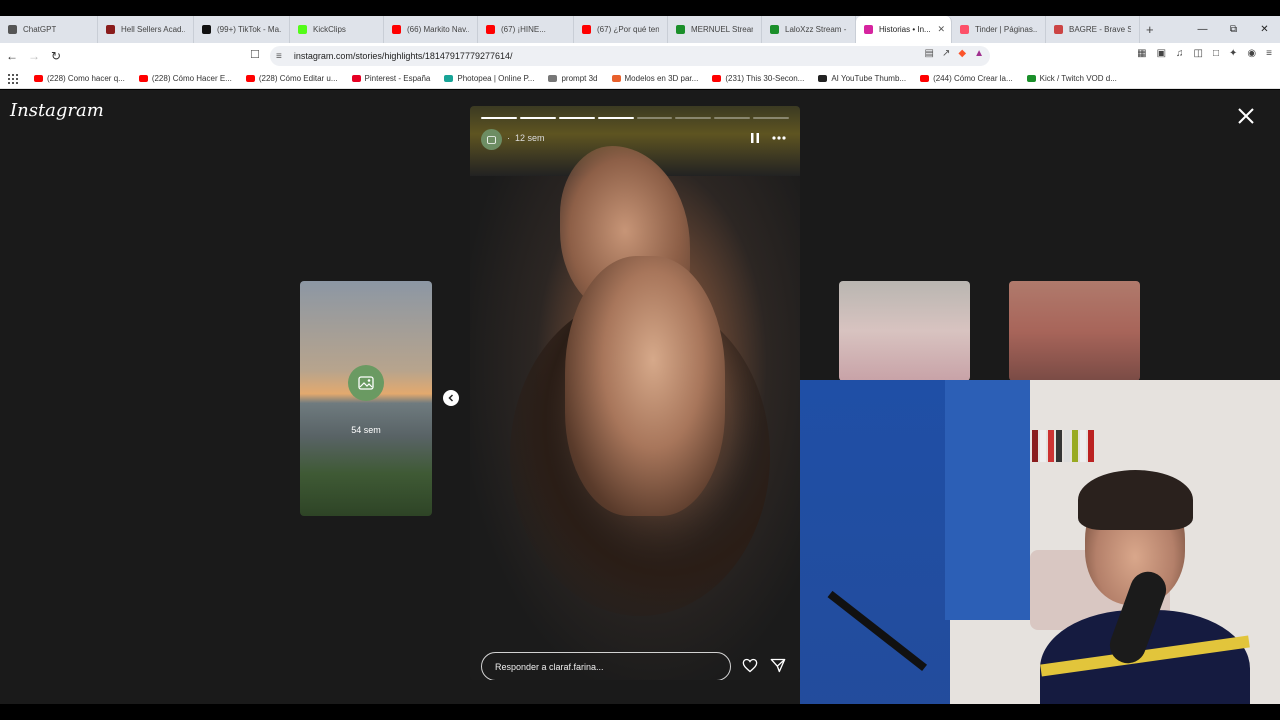 This screenshot has height=720, width=1280. Describe the element at coordinates (635, 118) in the screenshot. I see `story-progress-bar` at that location.